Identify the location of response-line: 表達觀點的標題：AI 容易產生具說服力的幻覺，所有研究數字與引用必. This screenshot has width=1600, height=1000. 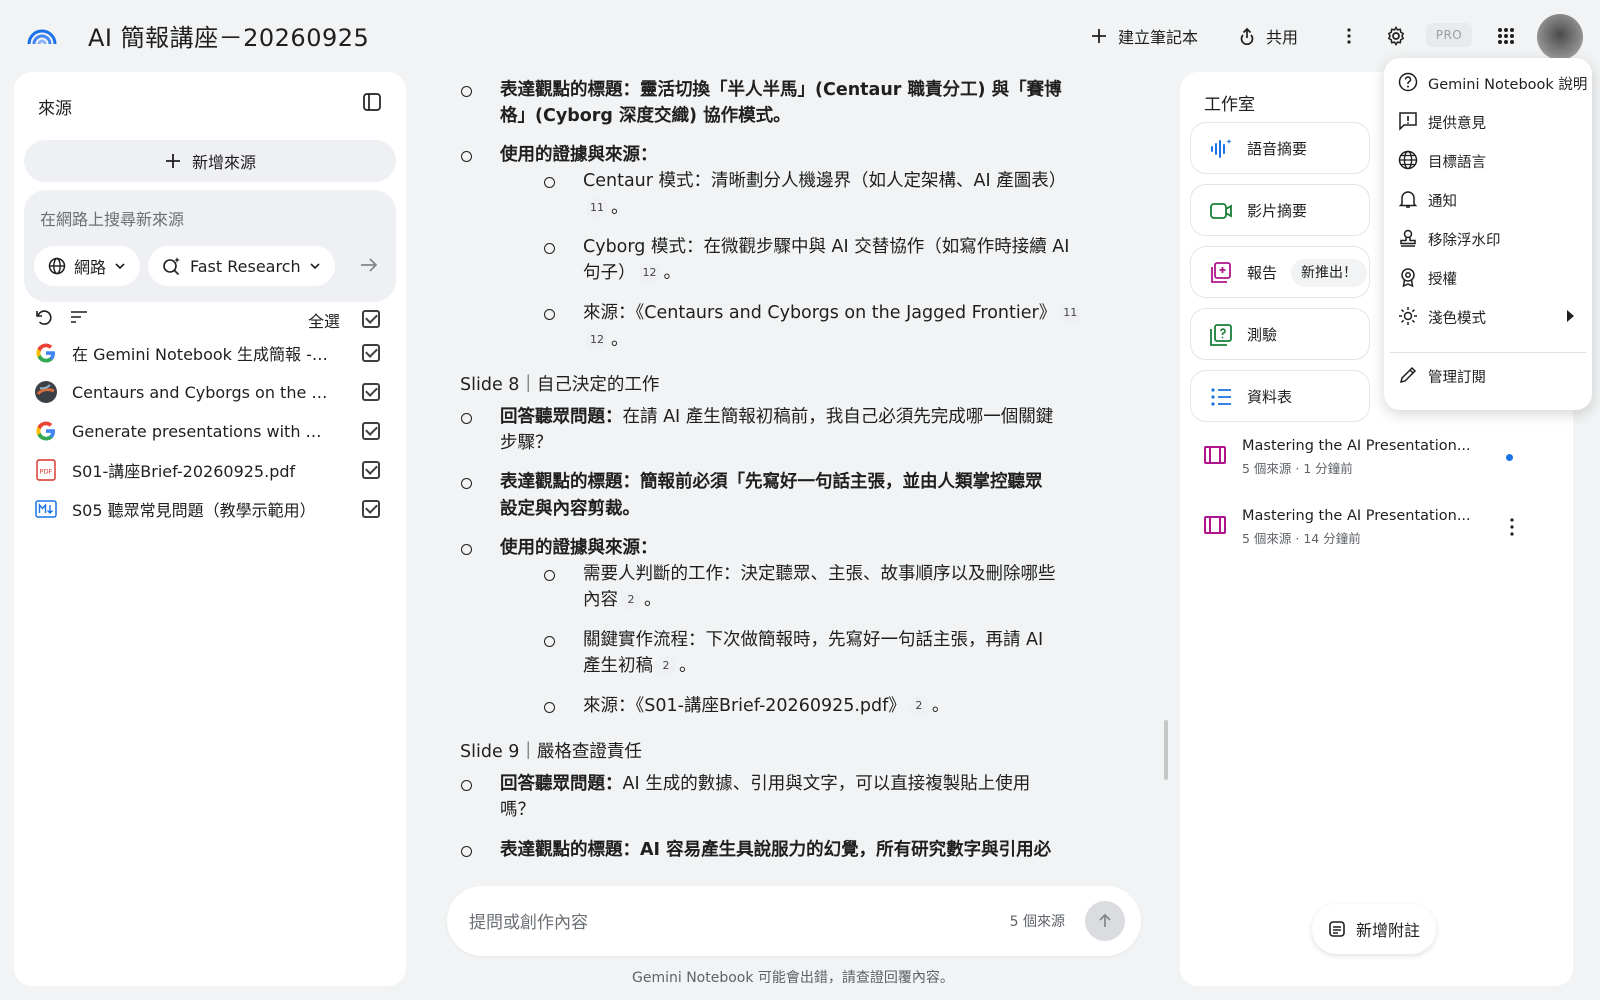
(775, 850).